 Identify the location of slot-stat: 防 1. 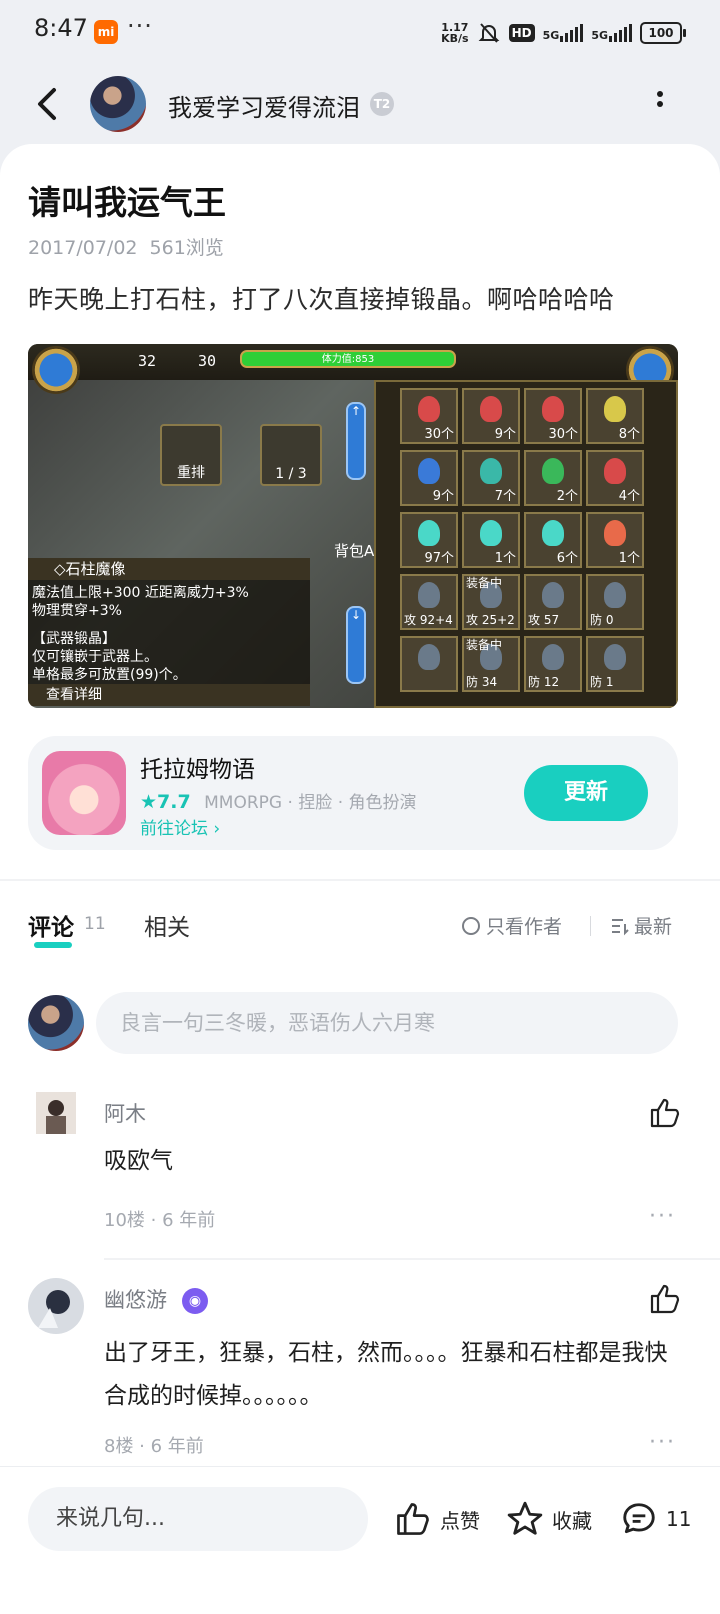
(602, 682).